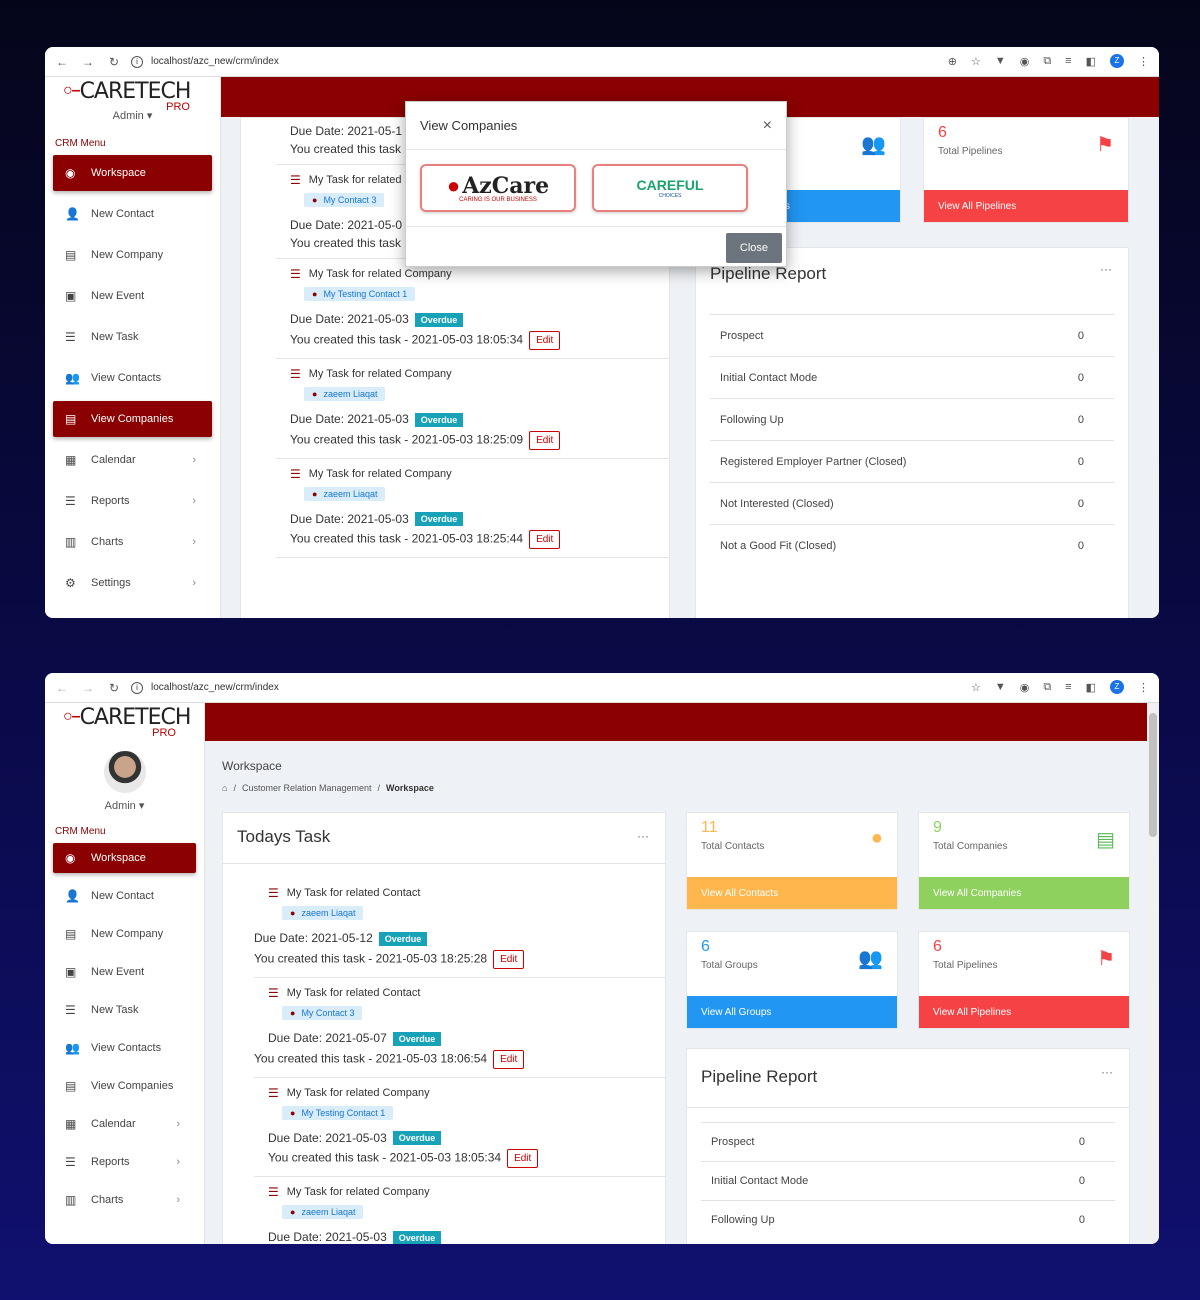 This screenshot has height=1300, width=1200. Describe the element at coordinates (596, 246) in the screenshot. I see `modal-footer: Close` at that location.